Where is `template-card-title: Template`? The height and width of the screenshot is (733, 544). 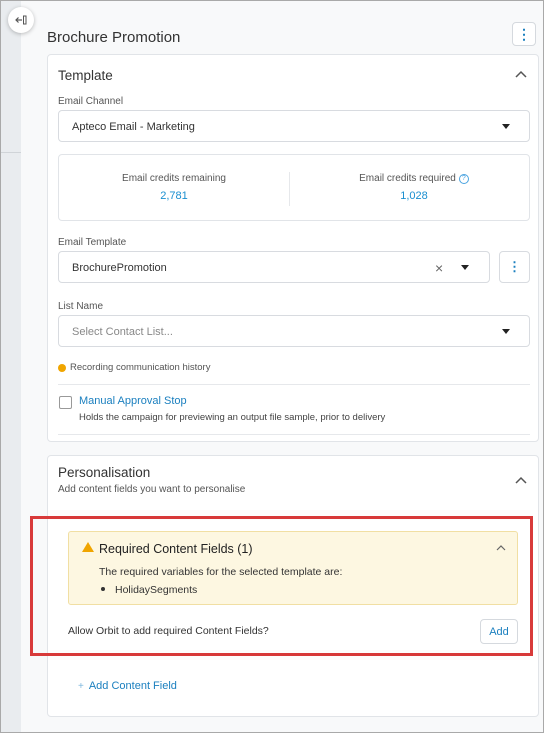 template-card-title: Template is located at coordinates (85, 75).